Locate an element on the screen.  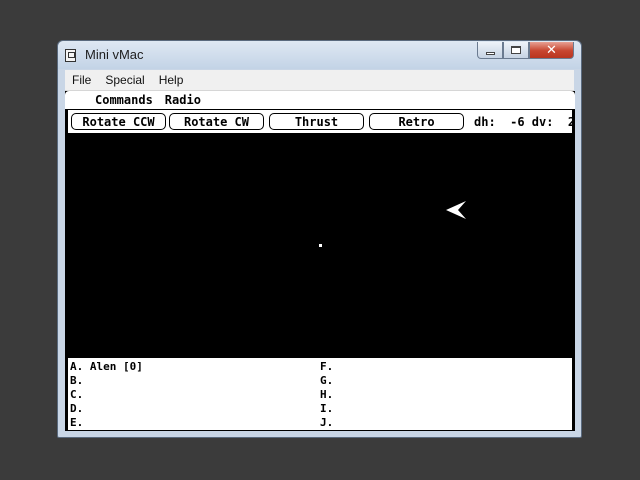
close-icon: ✕ is located at coordinates (551, 50).